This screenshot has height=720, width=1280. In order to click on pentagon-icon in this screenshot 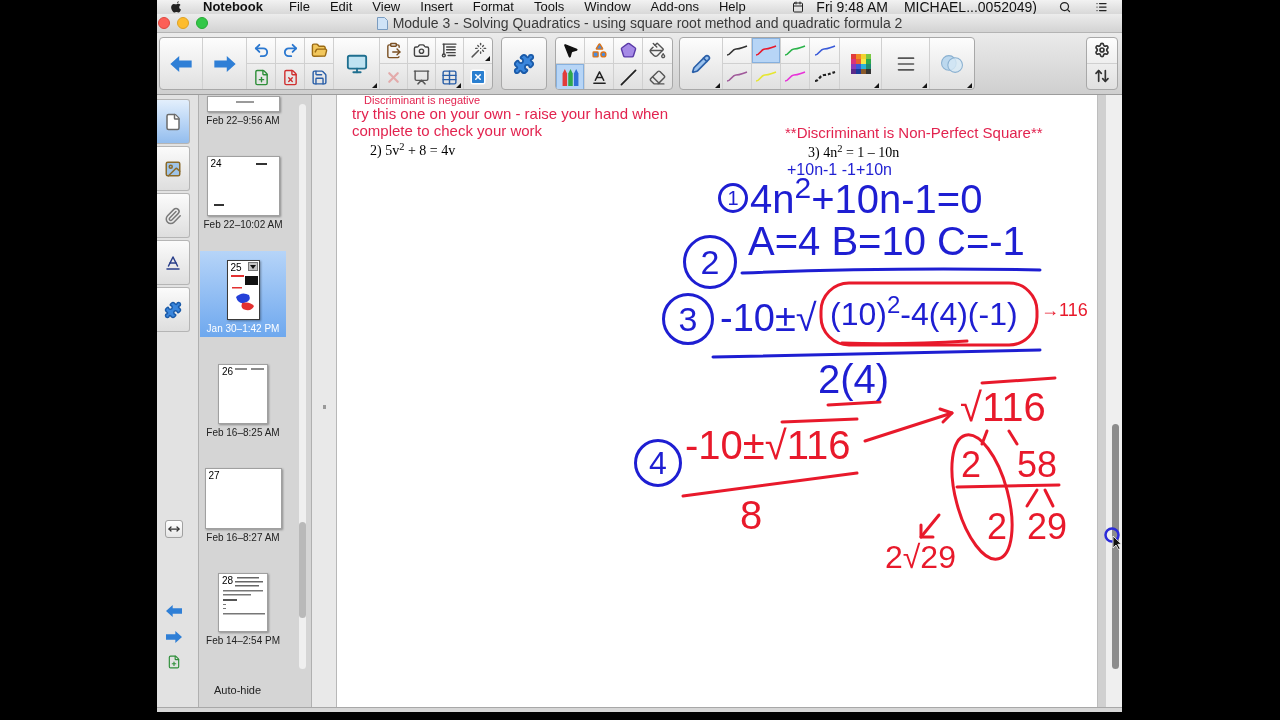, I will do `click(628, 50)`.